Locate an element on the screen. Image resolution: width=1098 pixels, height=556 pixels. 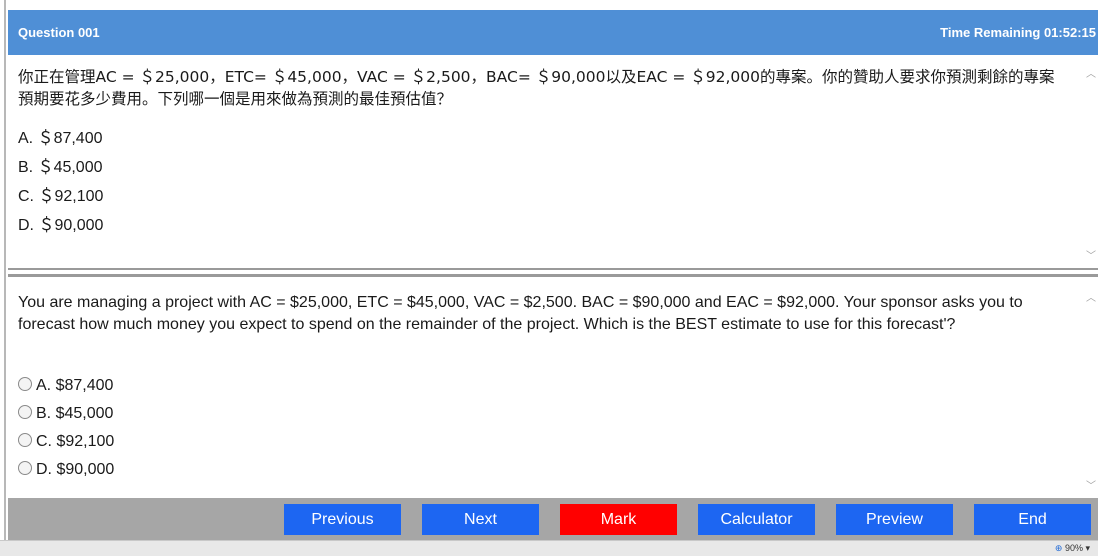
end-button: End is located at coordinates (1032, 519).